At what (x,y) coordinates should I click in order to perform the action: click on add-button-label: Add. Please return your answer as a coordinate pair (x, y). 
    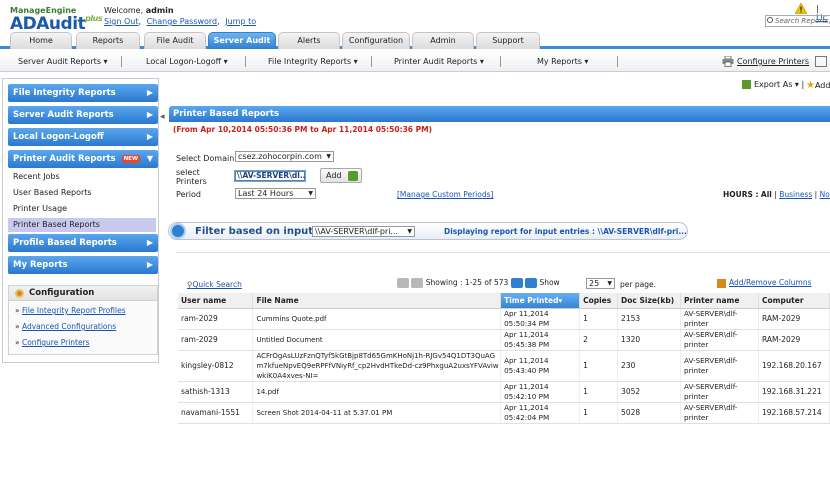
    Looking at the image, I should click on (334, 175).